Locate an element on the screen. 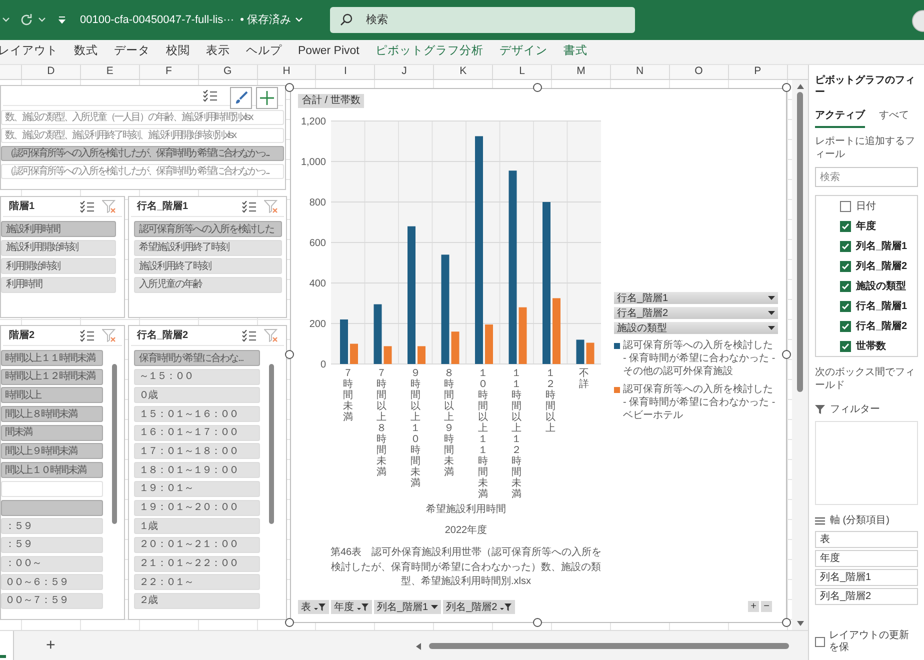  scroll-down-icon is located at coordinates (800, 623).